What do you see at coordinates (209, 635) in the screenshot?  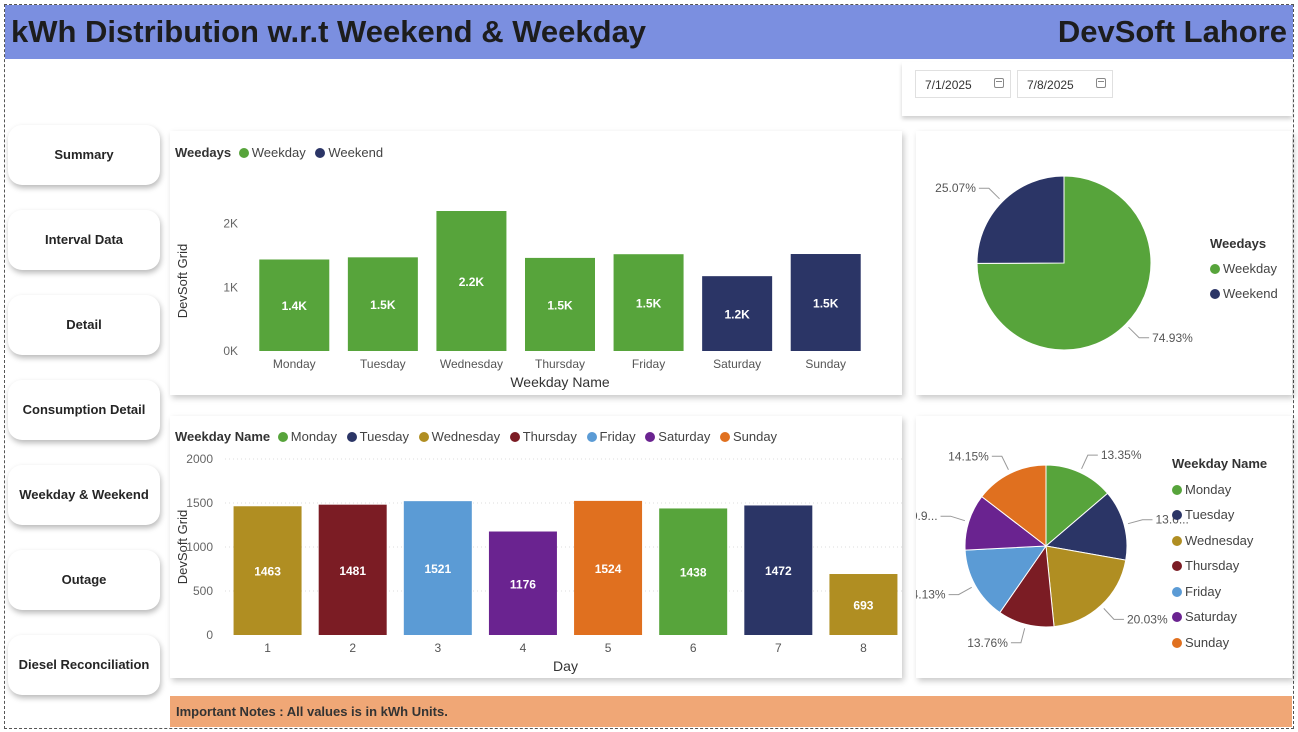 I see `y-tick-label: 0` at bounding box center [209, 635].